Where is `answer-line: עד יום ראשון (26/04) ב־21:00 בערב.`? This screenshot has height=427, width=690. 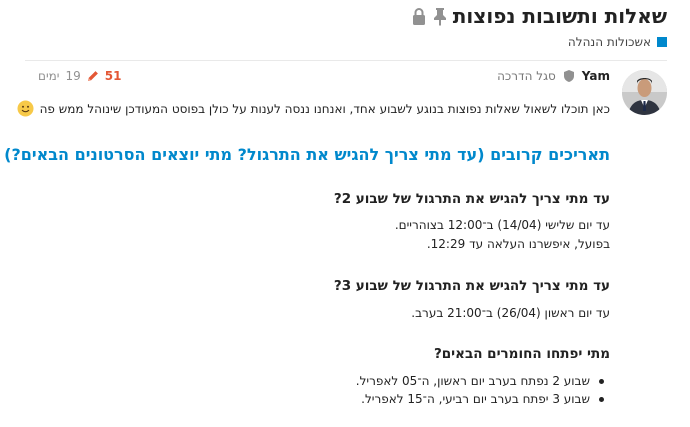 answer-line: עד יום ראשון (26/04) ב־21:00 בערב. is located at coordinates (510, 313).